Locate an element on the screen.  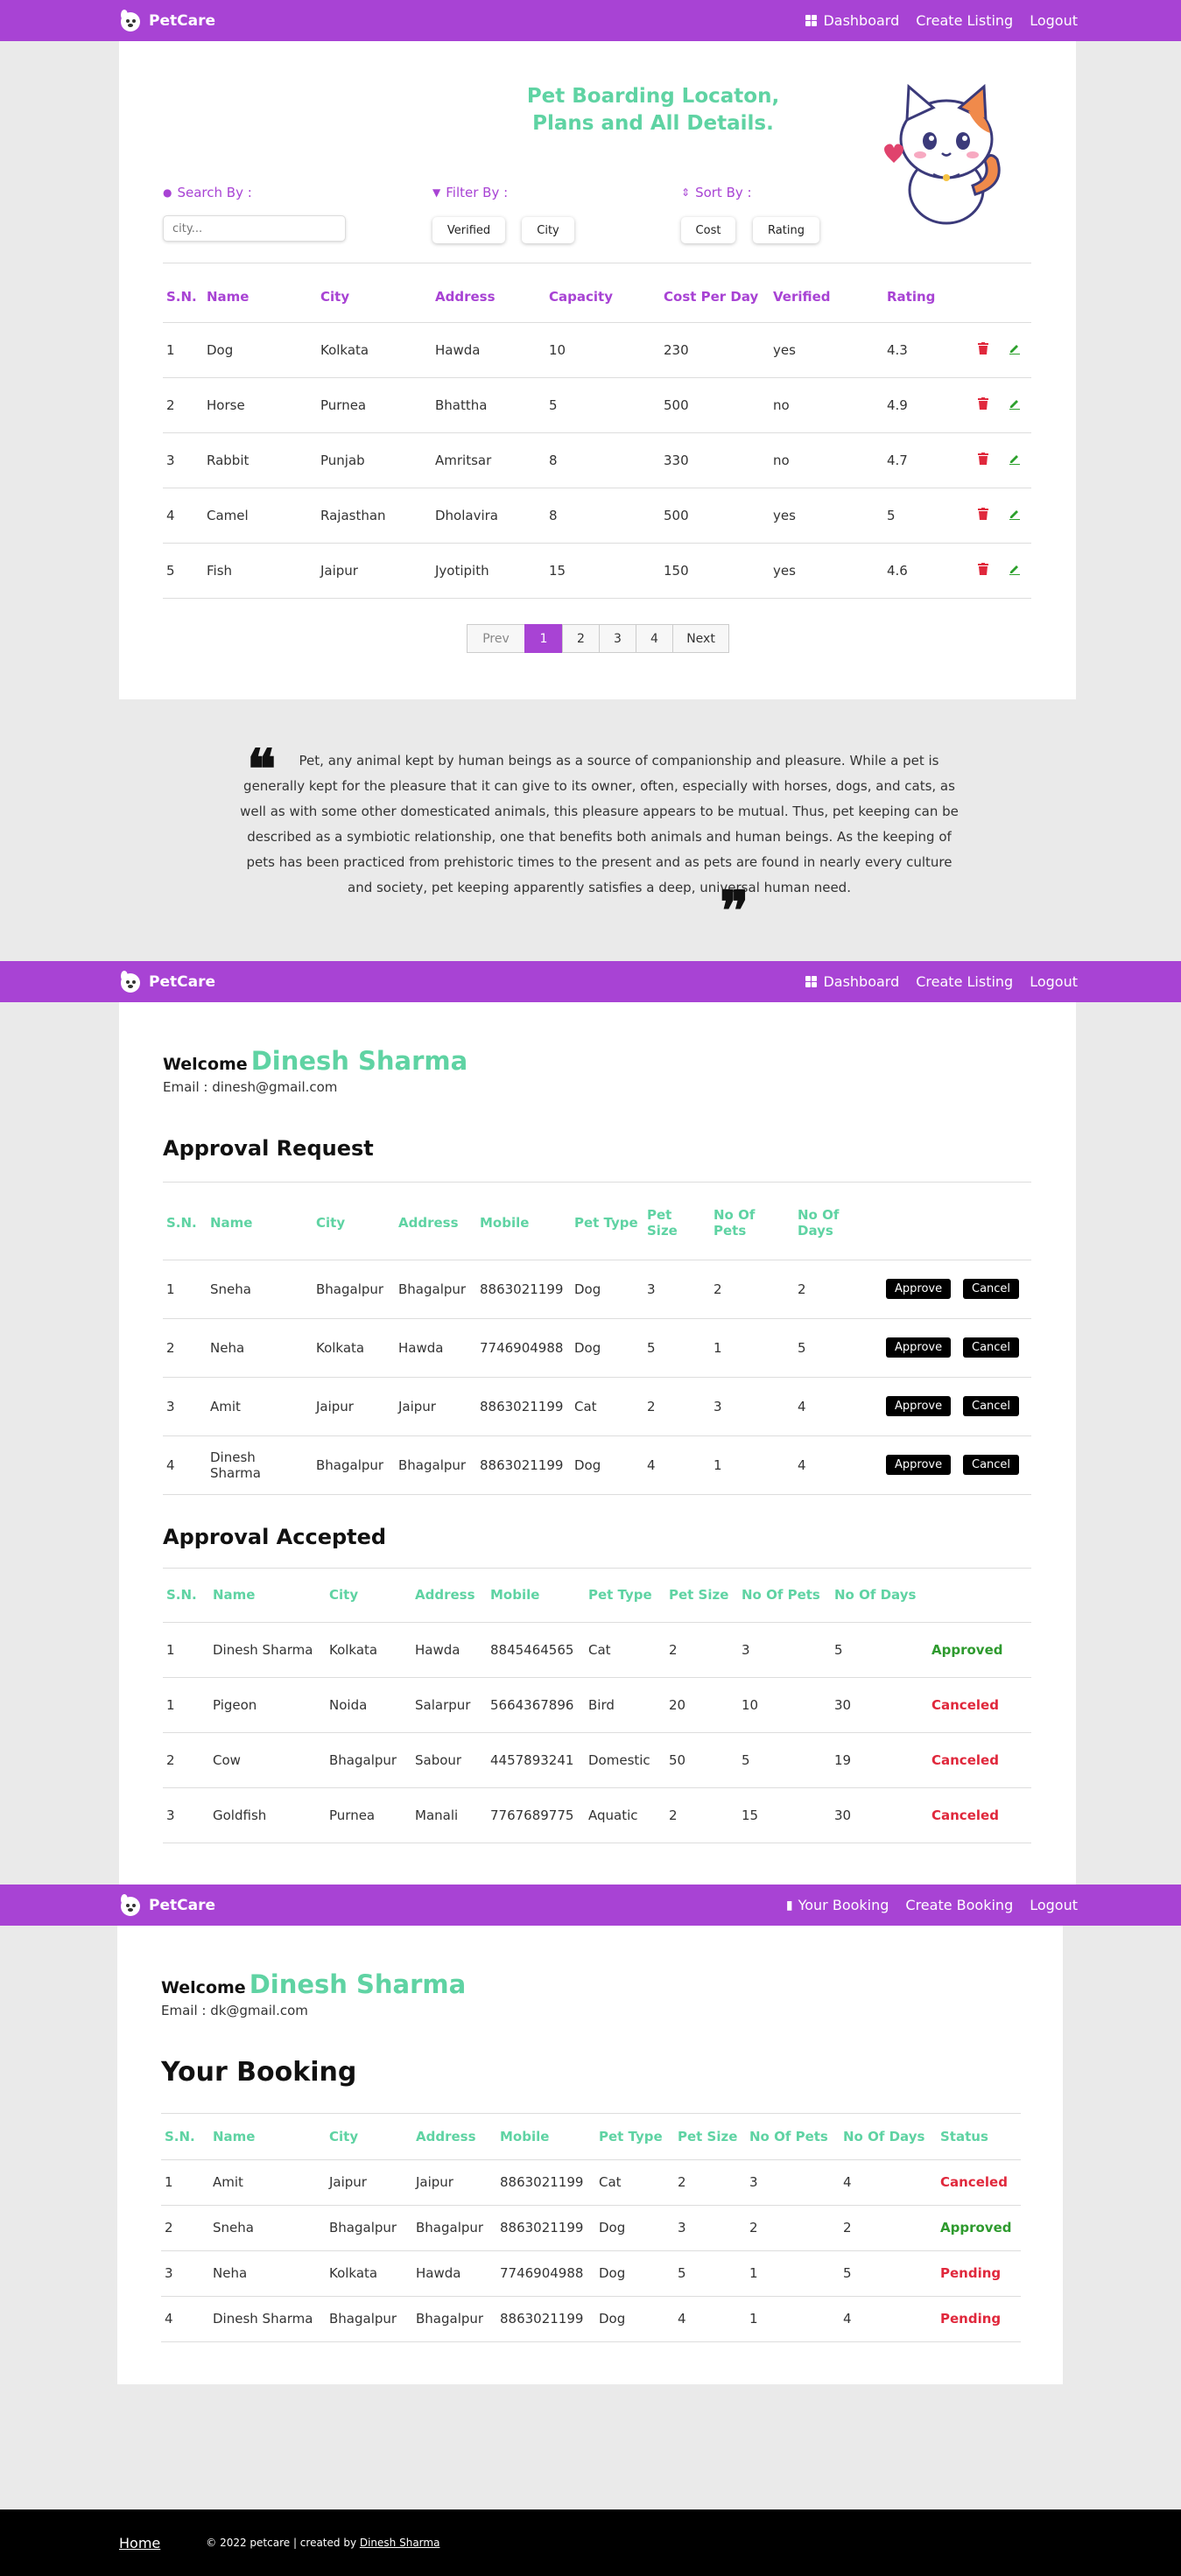
delete-cell is located at coordinates (989, 516).